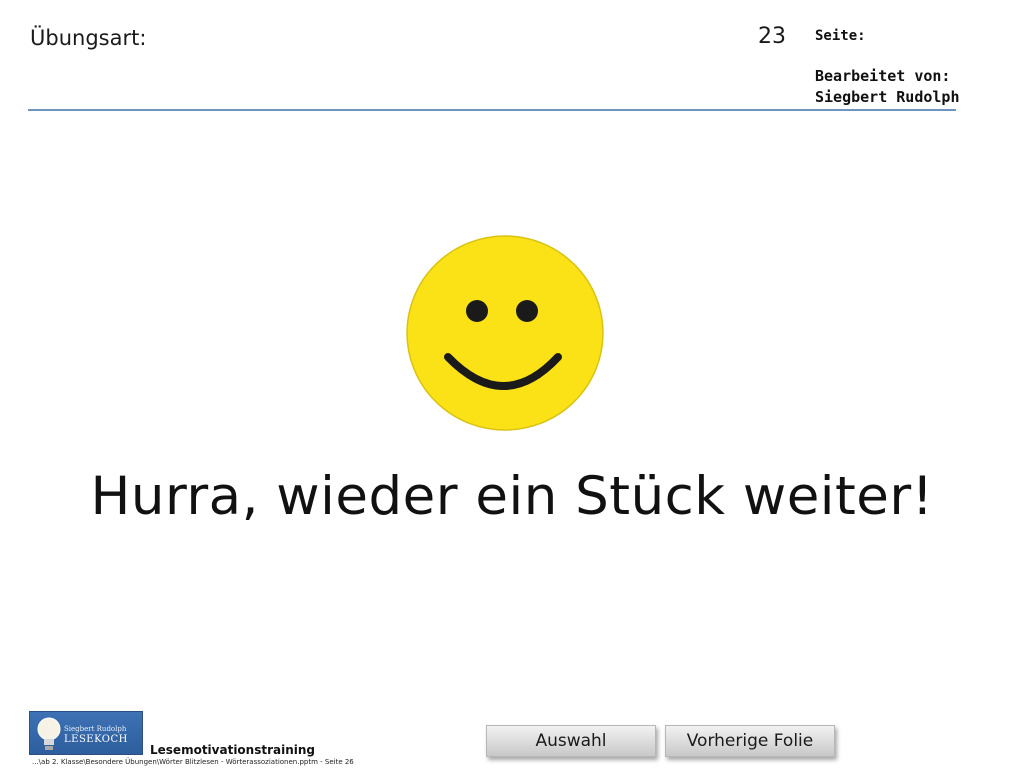 This screenshot has height=768, width=1024. Describe the element at coordinates (233, 750) in the screenshot. I see `training-label: Lesemotivationstraining` at that location.